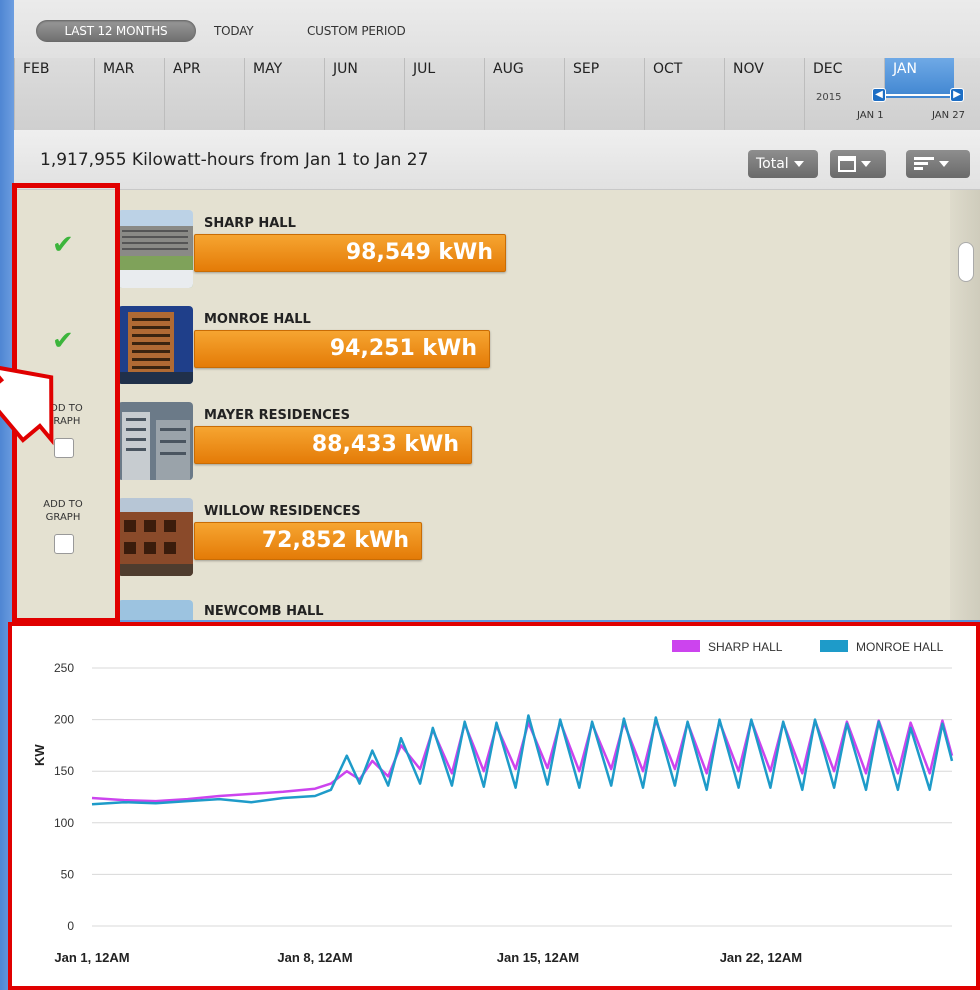 The height and width of the screenshot is (990, 980). I want to click on building-name: NEWCOMB HALL, so click(264, 611).